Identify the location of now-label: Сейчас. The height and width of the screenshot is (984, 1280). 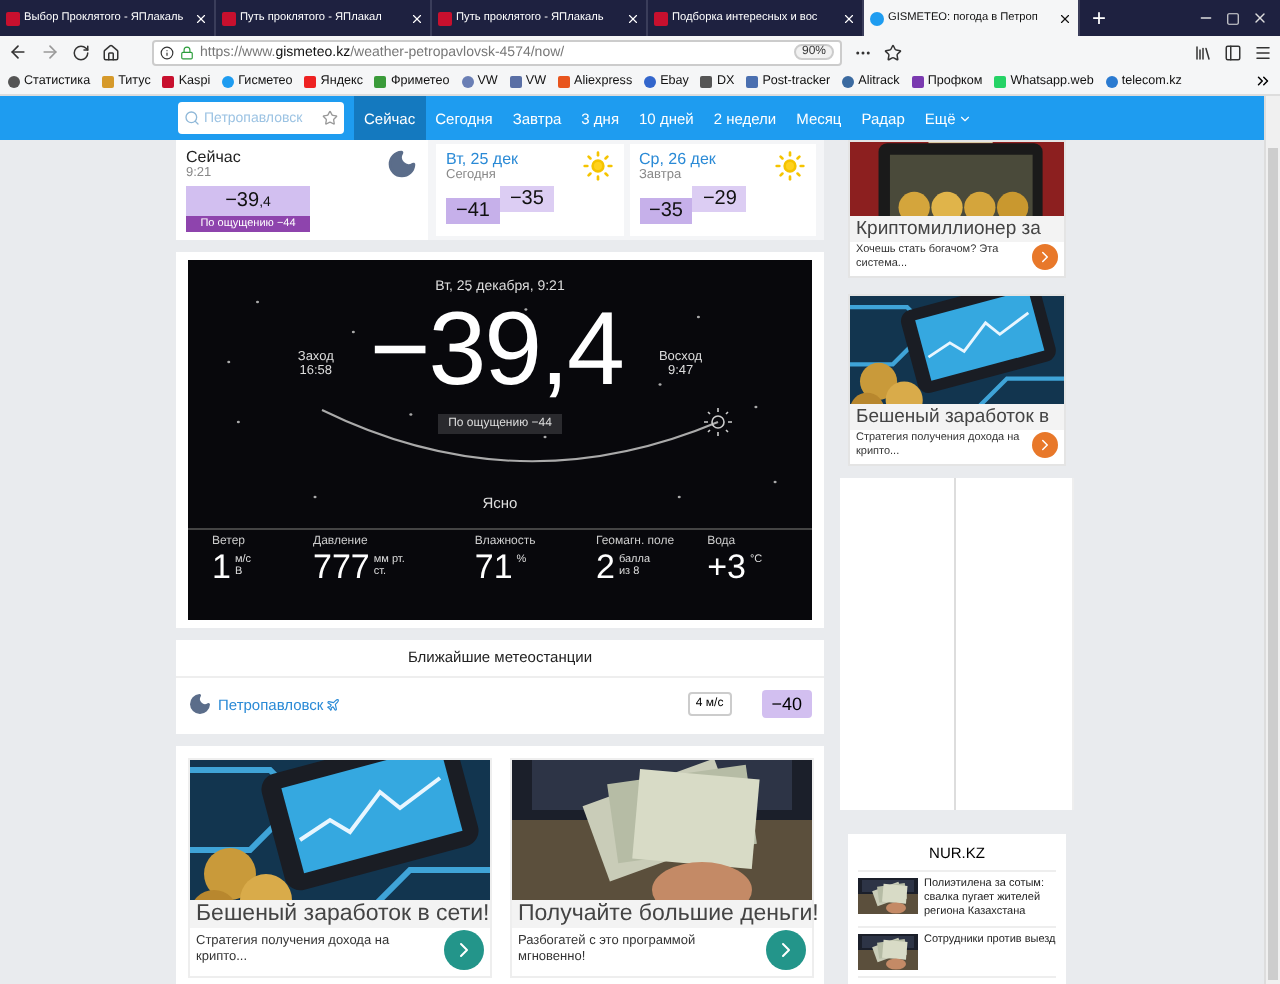
(214, 157).